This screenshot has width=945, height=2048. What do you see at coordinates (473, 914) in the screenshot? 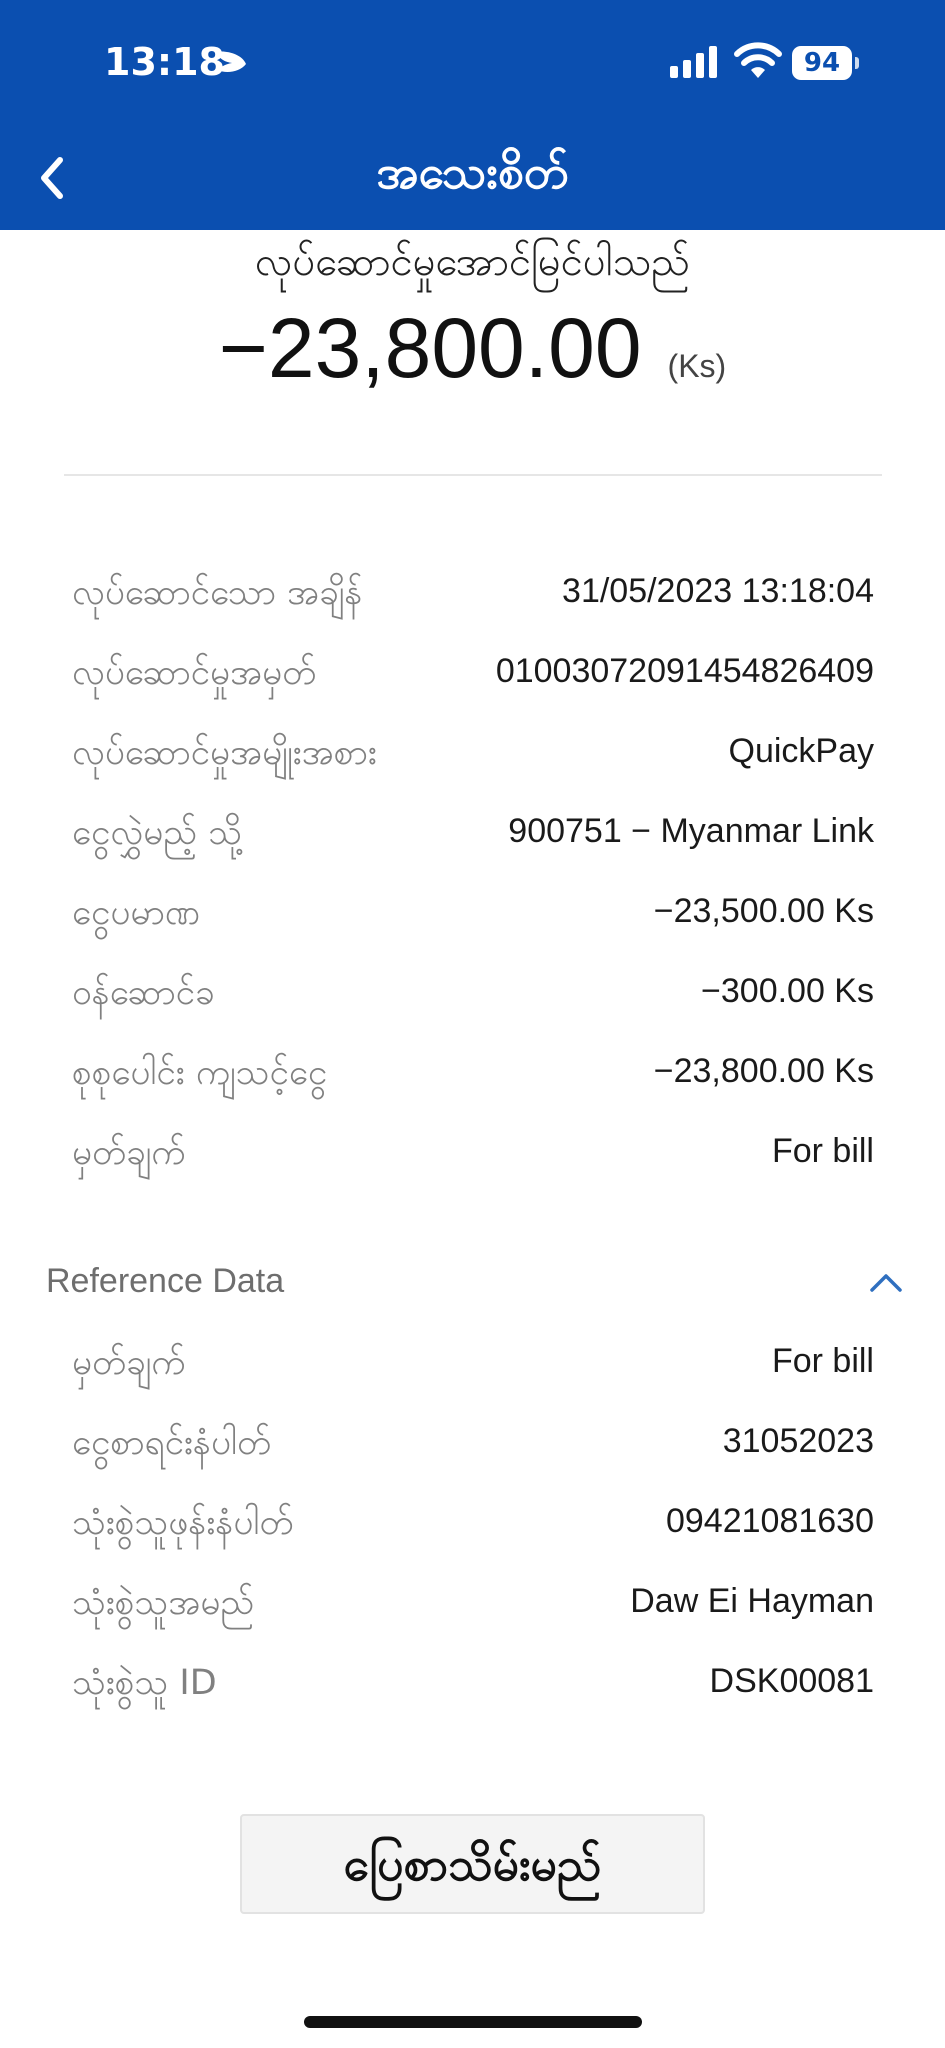
I see `detail-row-amount: ငွေပမာဏ −23,500.00 Ks` at bounding box center [473, 914].